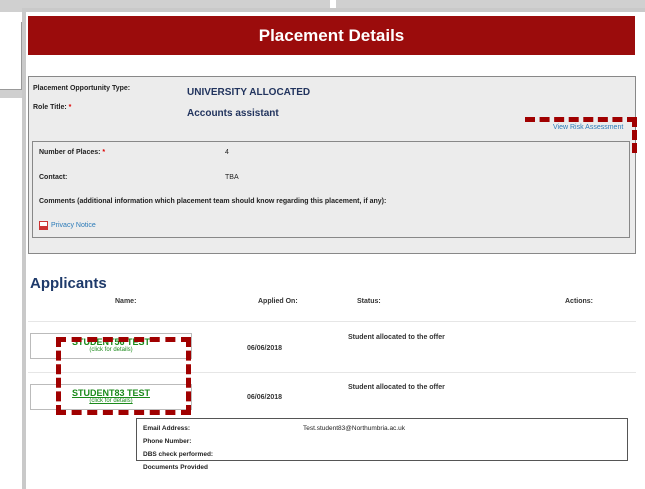 The height and width of the screenshot is (489, 645). Describe the element at coordinates (354, 428) in the screenshot. I see `email-value: Test.student83@Northumbria.ac.uk` at that location.